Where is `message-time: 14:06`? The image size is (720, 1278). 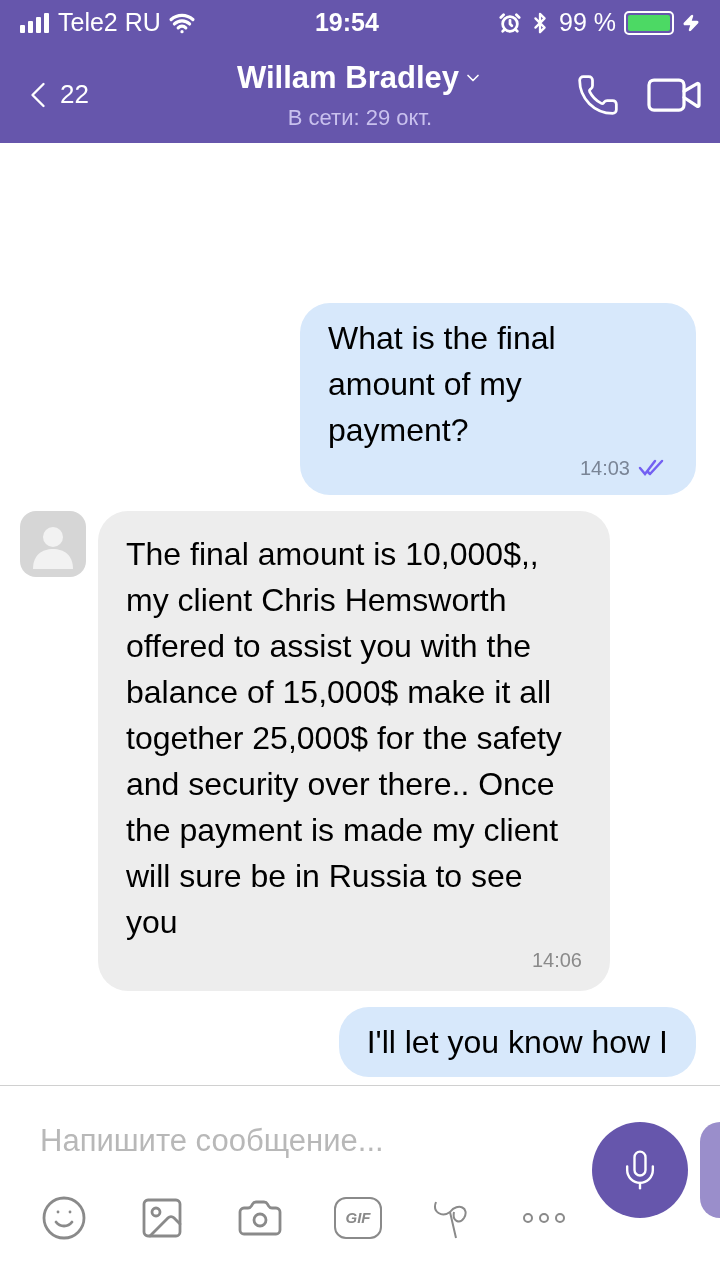 message-time: 14:06 is located at coordinates (556, 960).